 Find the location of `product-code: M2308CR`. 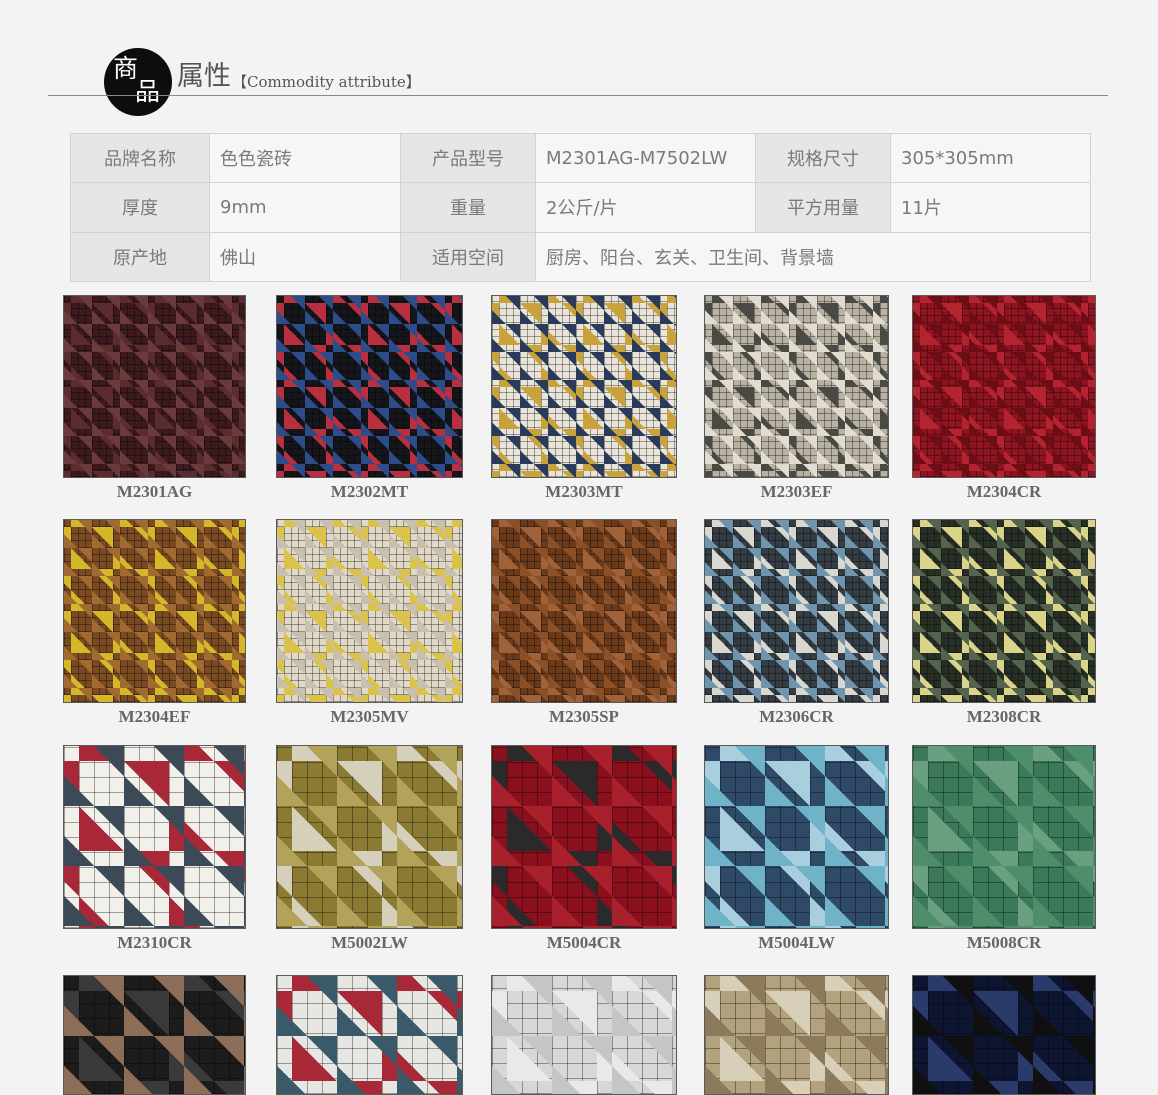

product-code: M2308CR is located at coordinates (1004, 716).